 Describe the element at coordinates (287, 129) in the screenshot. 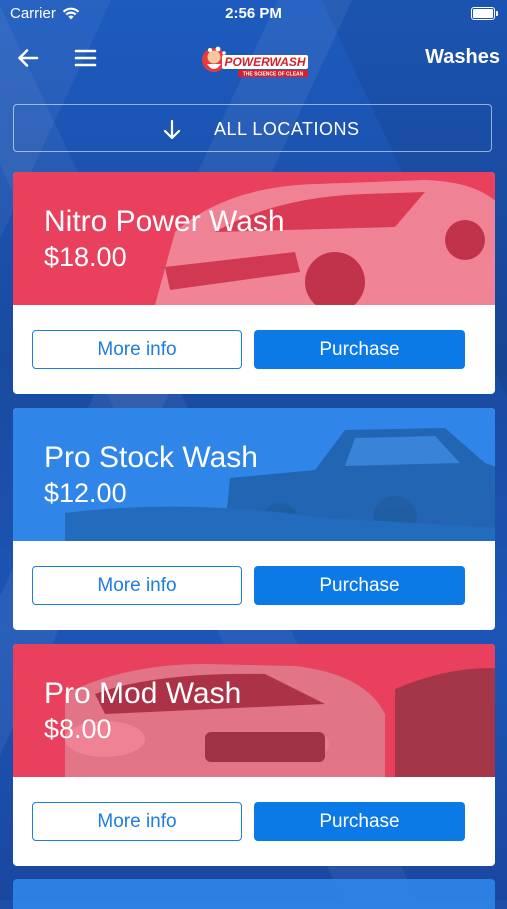

I see `location-filter-label: ALL LOCATIONS` at that location.